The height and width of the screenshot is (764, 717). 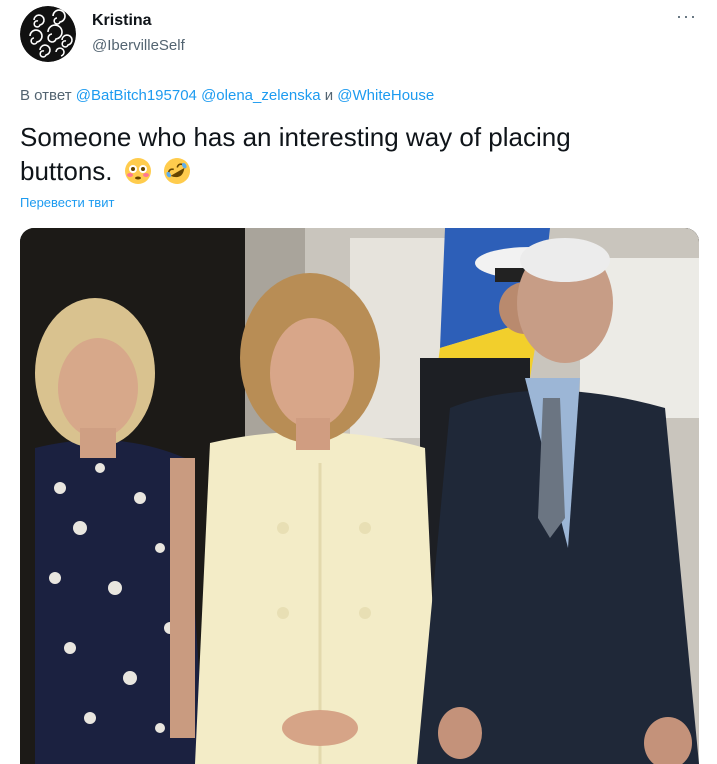 I want to click on reply-prefix: В ответ, so click(x=46, y=95).